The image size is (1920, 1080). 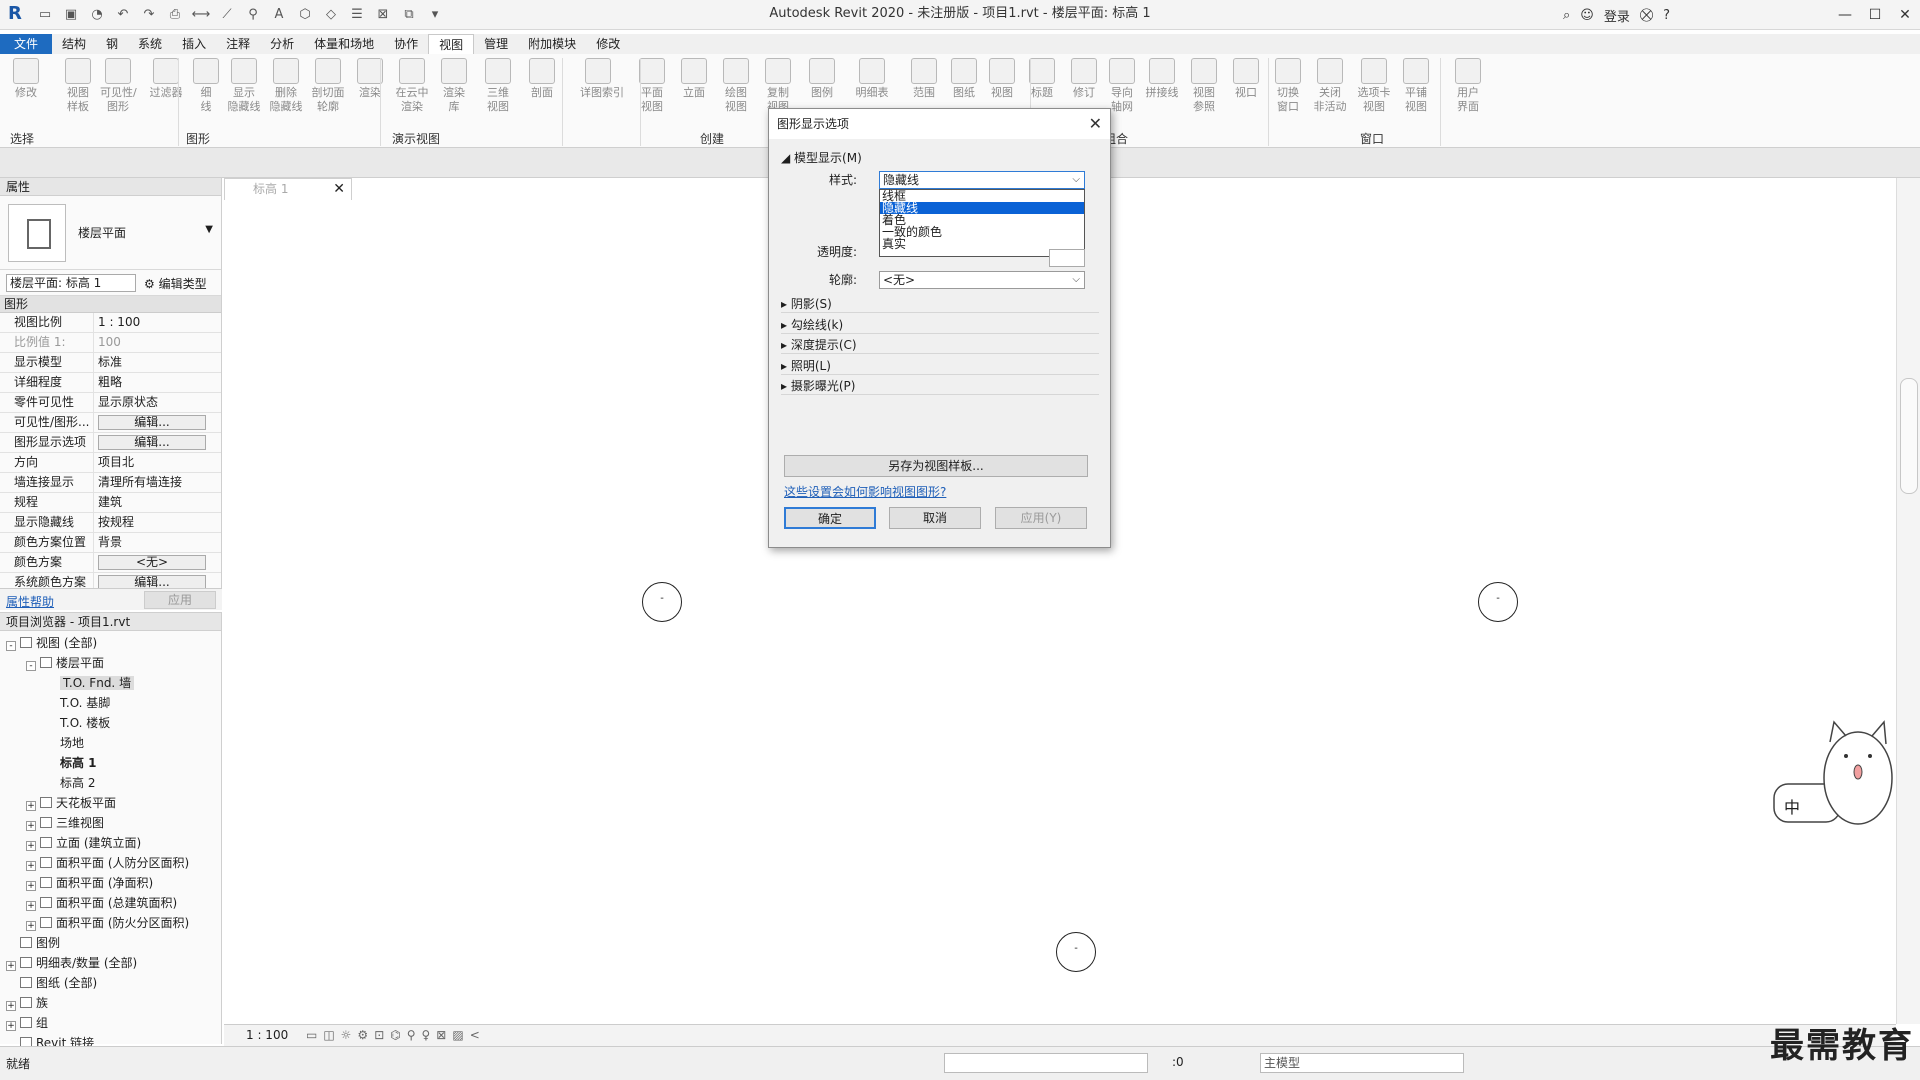 I want to click on ribbon-button-25: 导向 轴网, so click(x=1122, y=86).